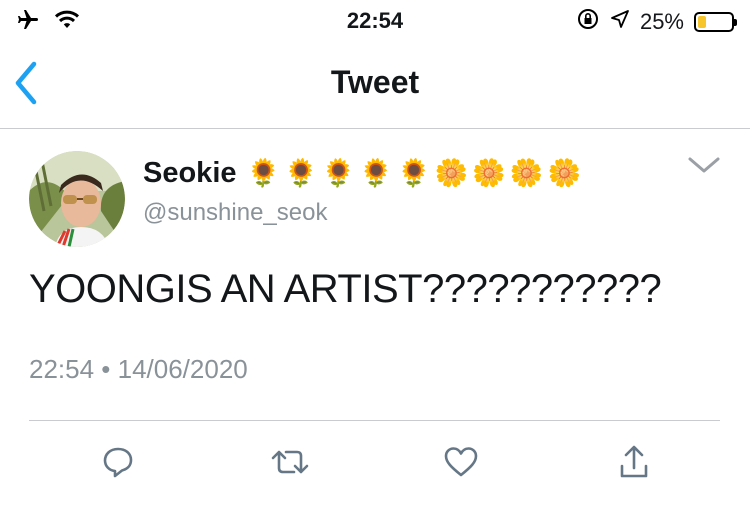  I want to click on reply-icon, so click(118, 464).